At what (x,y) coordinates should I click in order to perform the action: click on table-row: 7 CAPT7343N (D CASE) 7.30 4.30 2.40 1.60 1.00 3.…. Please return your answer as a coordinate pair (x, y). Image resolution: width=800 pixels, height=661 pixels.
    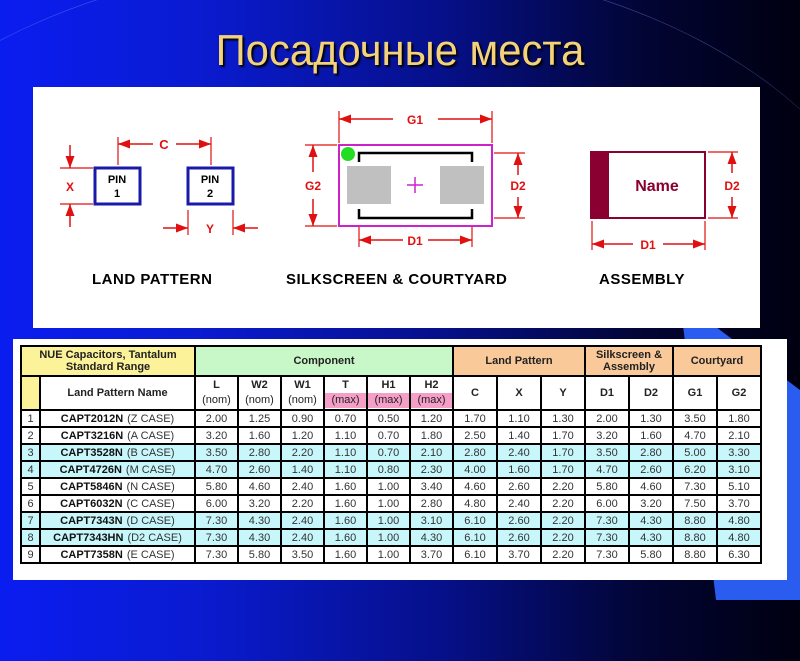
    Looking at the image, I should click on (391, 520).